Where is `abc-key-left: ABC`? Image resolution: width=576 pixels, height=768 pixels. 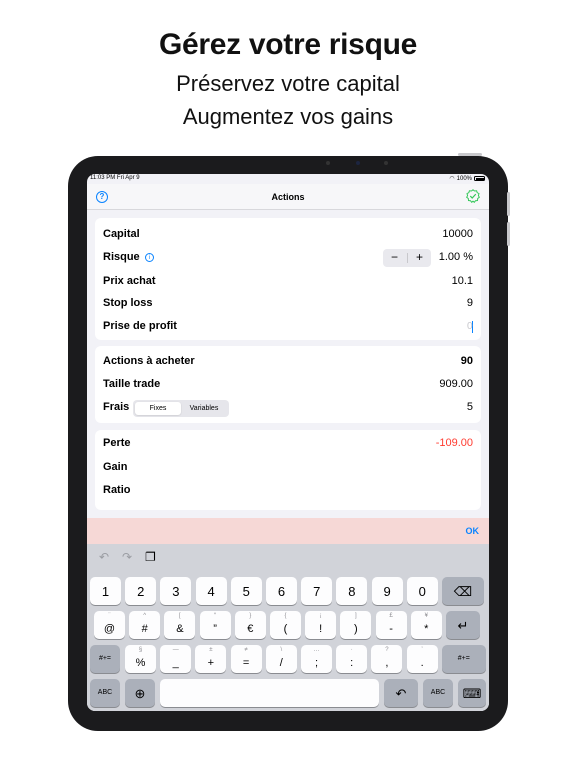 abc-key-left: ABC is located at coordinates (105, 693).